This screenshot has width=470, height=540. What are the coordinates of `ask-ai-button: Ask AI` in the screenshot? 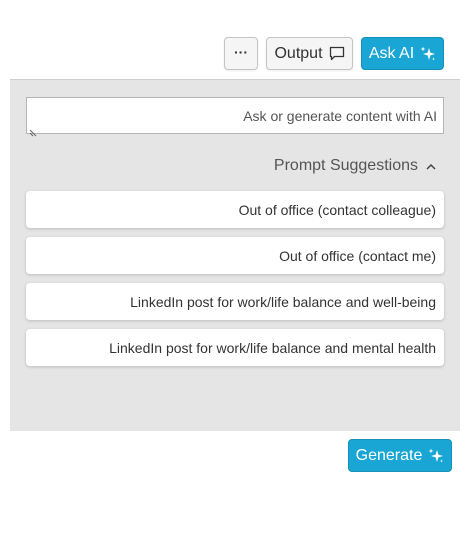 It's located at (402, 53).